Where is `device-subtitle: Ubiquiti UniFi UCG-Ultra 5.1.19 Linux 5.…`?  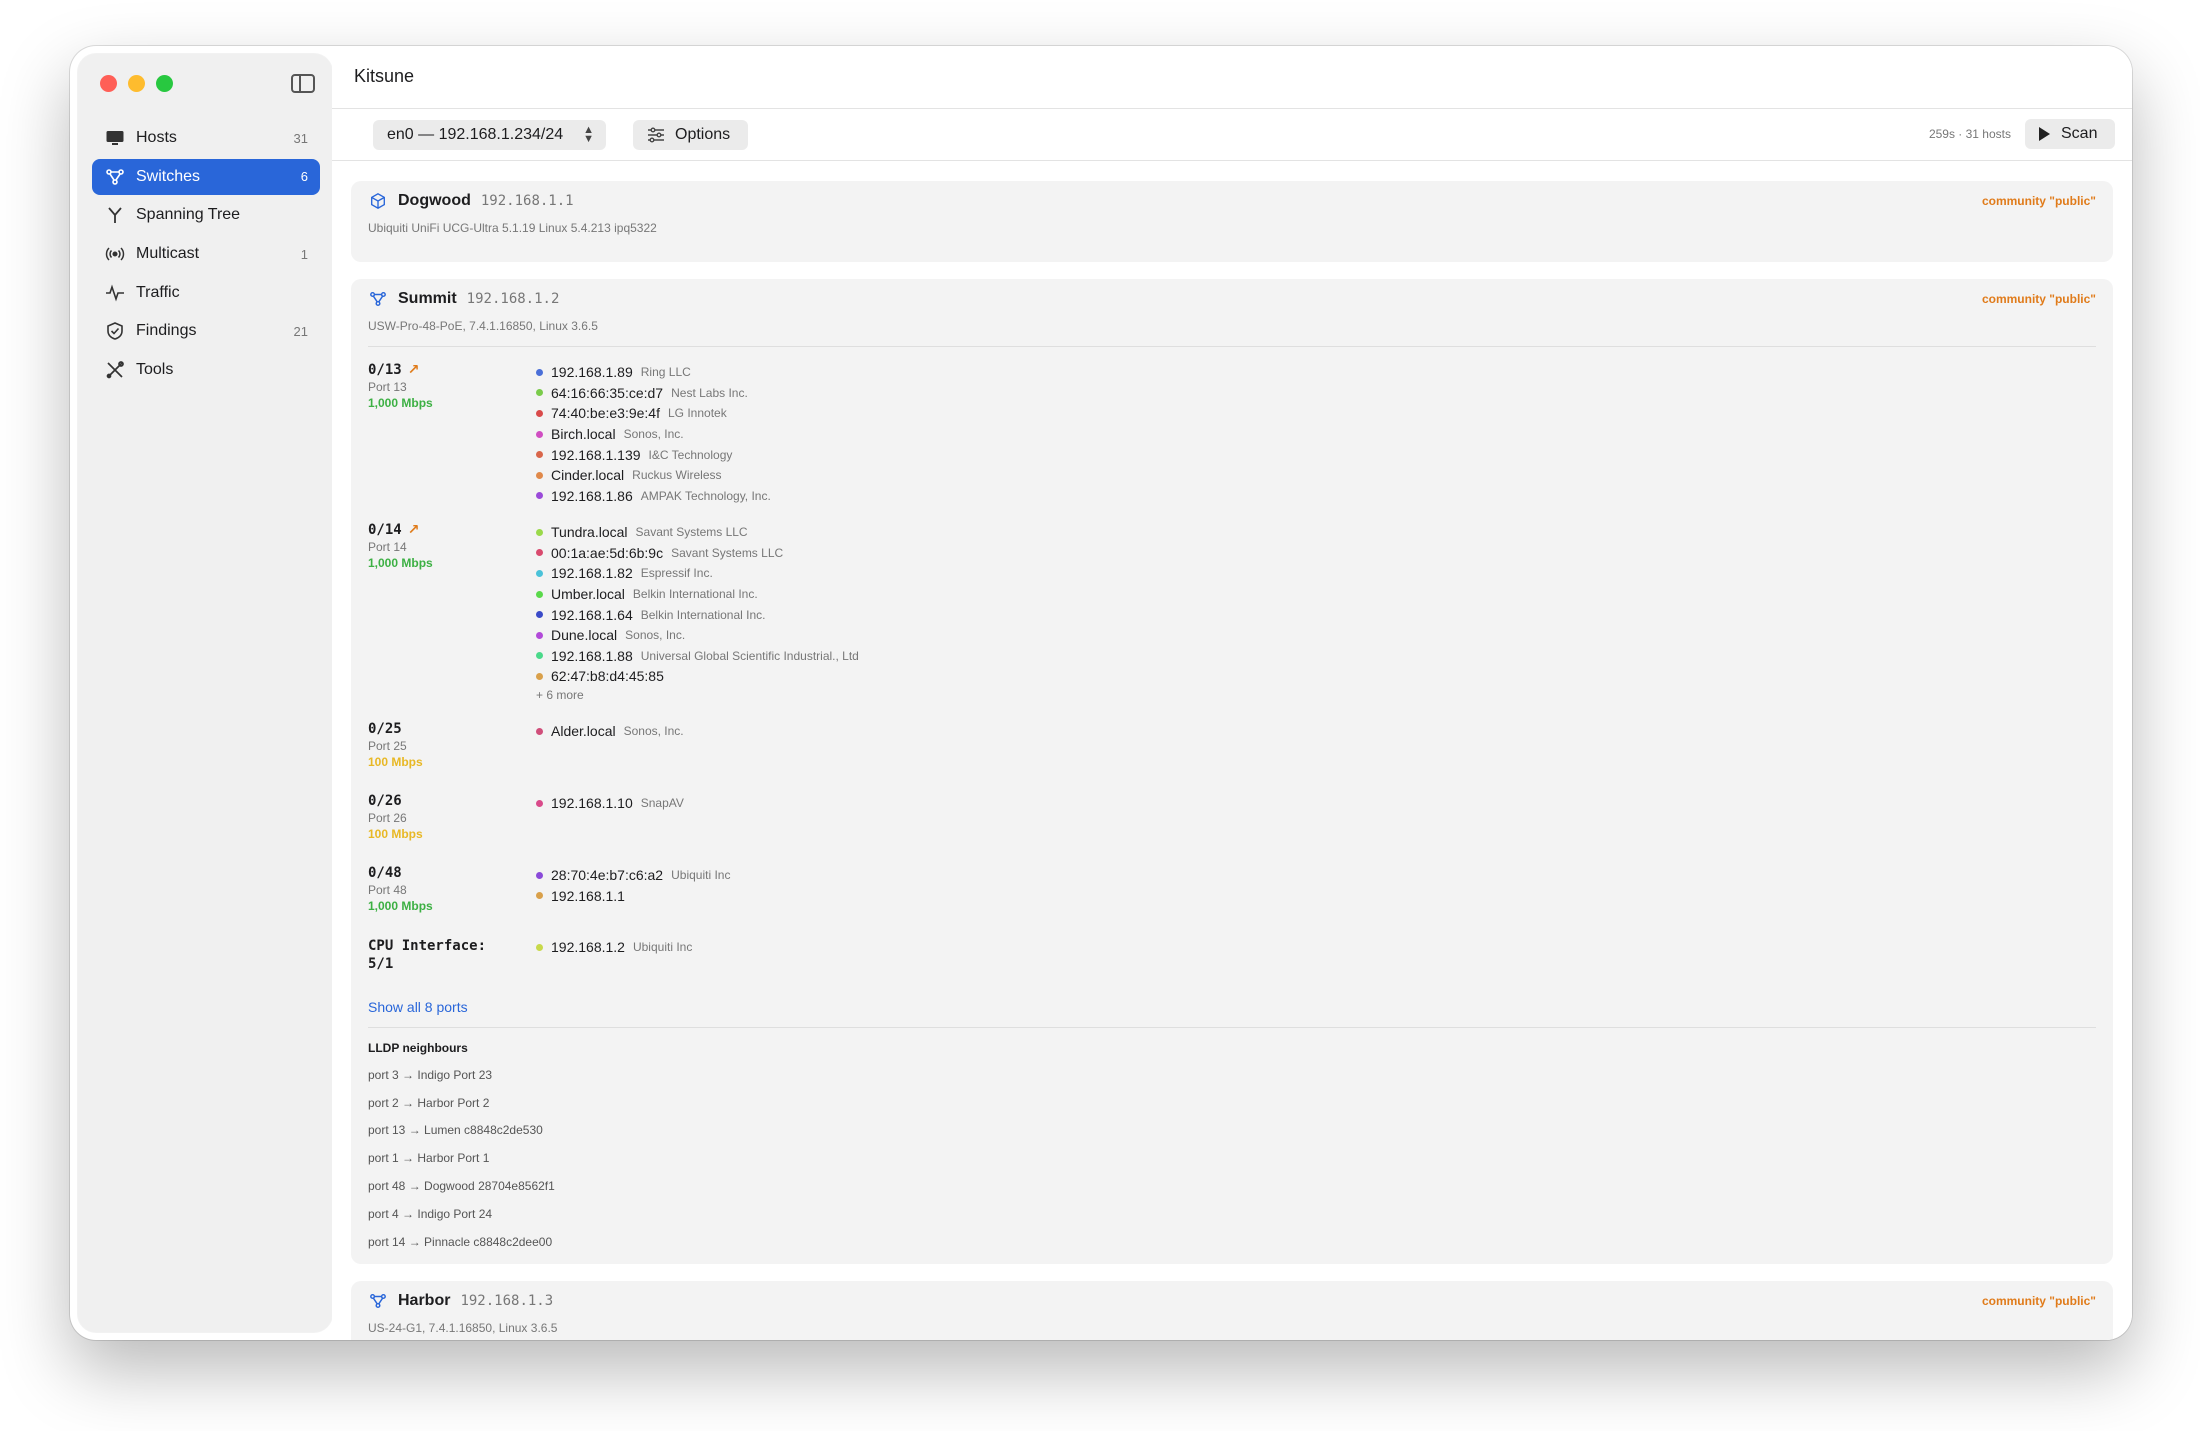
device-subtitle: Ubiquiti UniFi UCG-Ultra 5.1.19 Linux 5.… is located at coordinates (512, 228).